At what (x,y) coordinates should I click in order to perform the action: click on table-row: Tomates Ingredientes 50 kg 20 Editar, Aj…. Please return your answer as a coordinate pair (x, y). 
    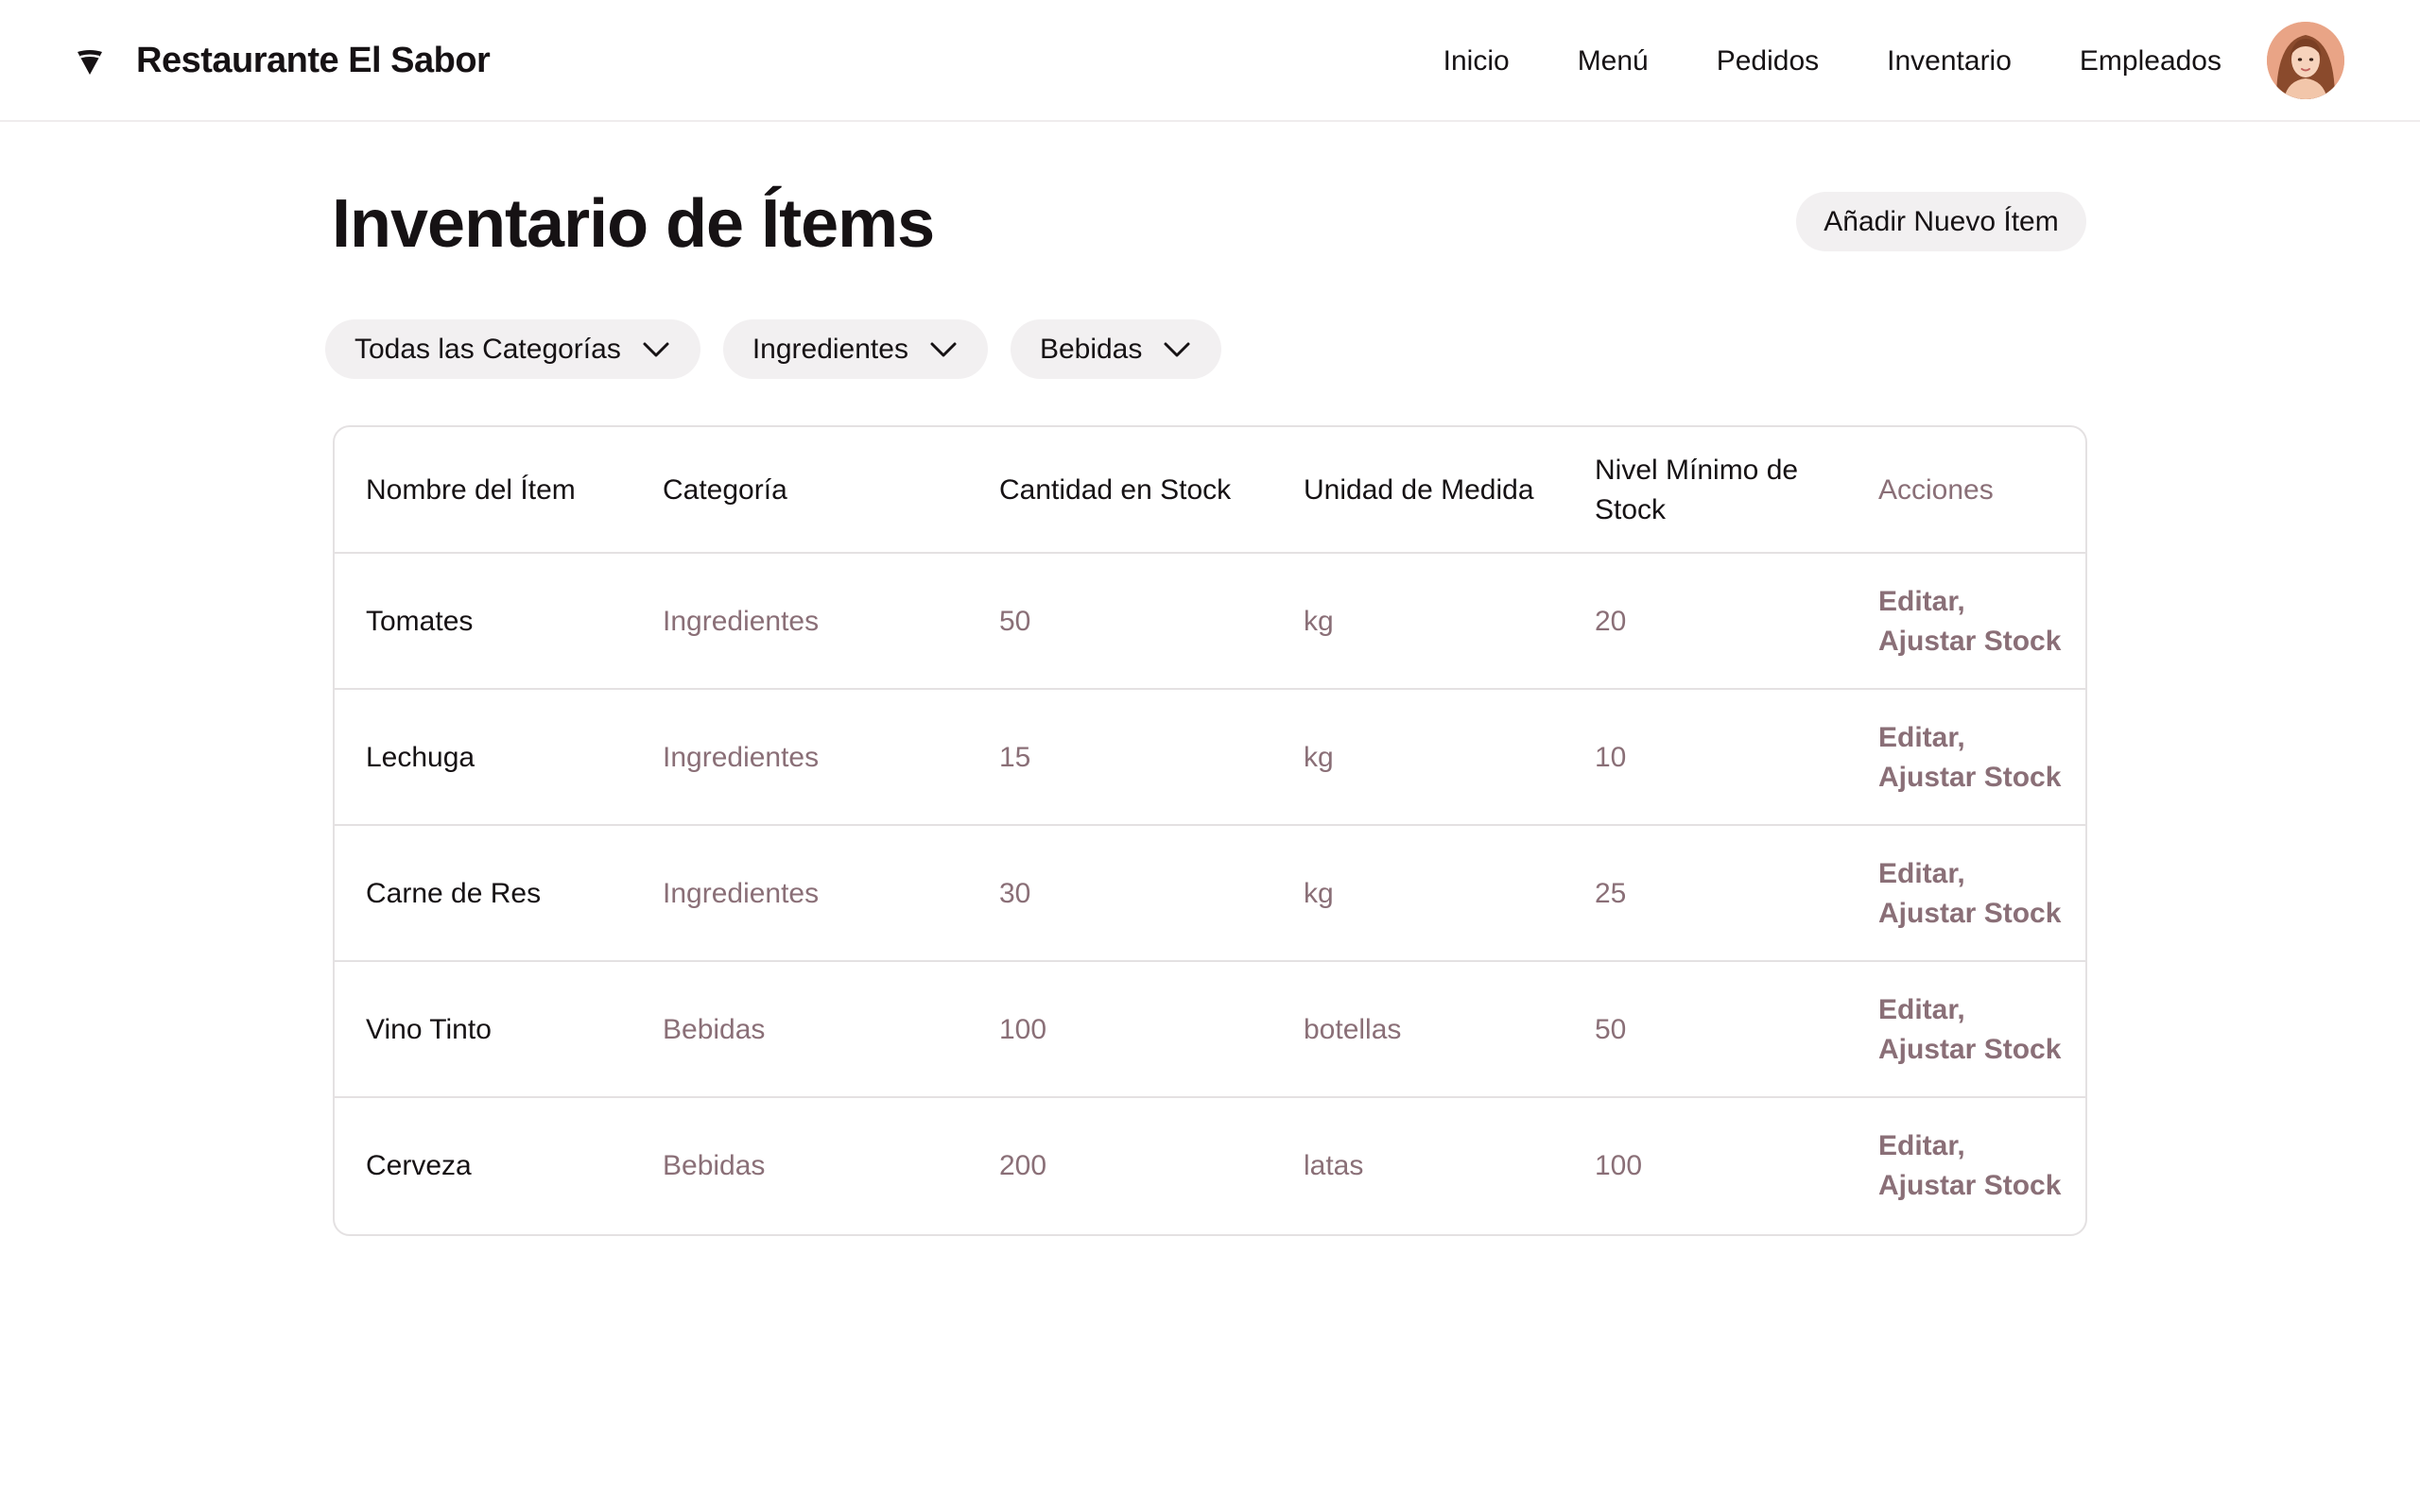
    Looking at the image, I should click on (1210, 622).